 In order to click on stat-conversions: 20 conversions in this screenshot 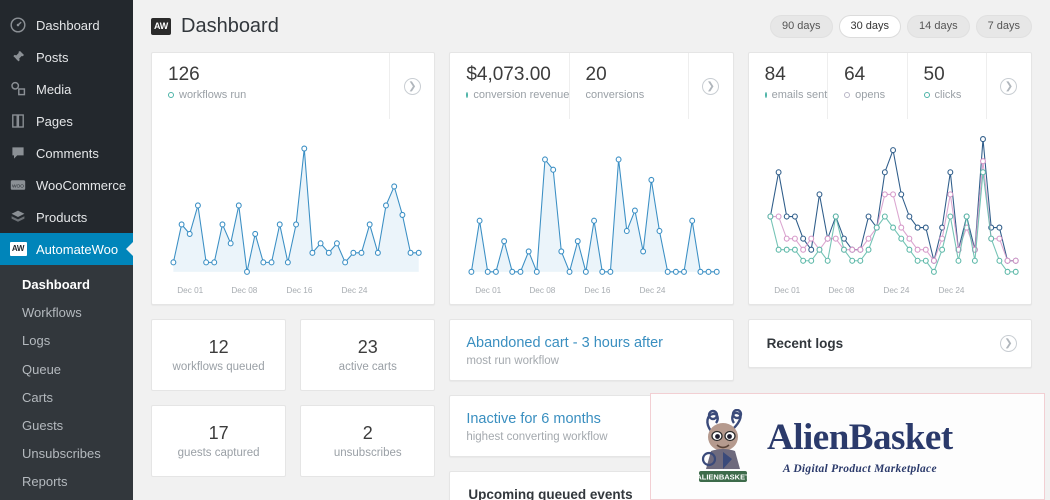, I will do `click(629, 86)`.